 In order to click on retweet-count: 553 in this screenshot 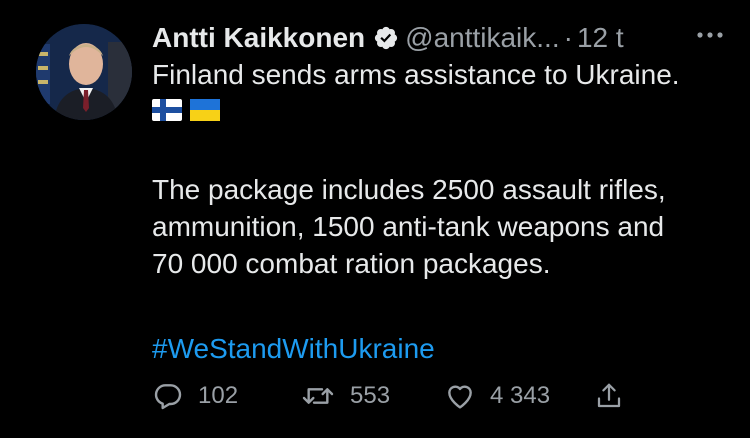, I will do `click(370, 395)`.